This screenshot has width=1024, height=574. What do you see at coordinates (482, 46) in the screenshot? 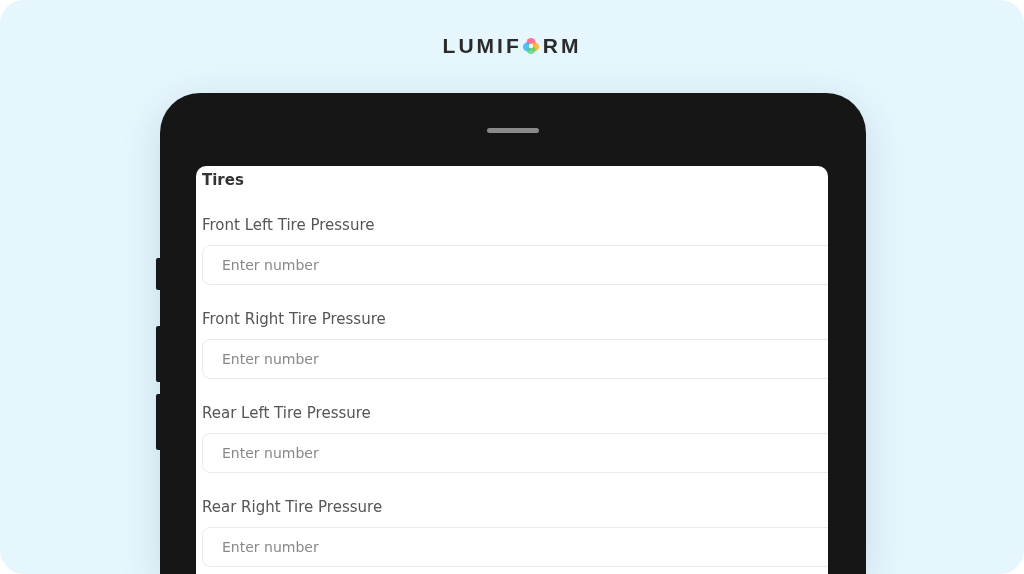
I see `logo-text: LUMIF` at bounding box center [482, 46].